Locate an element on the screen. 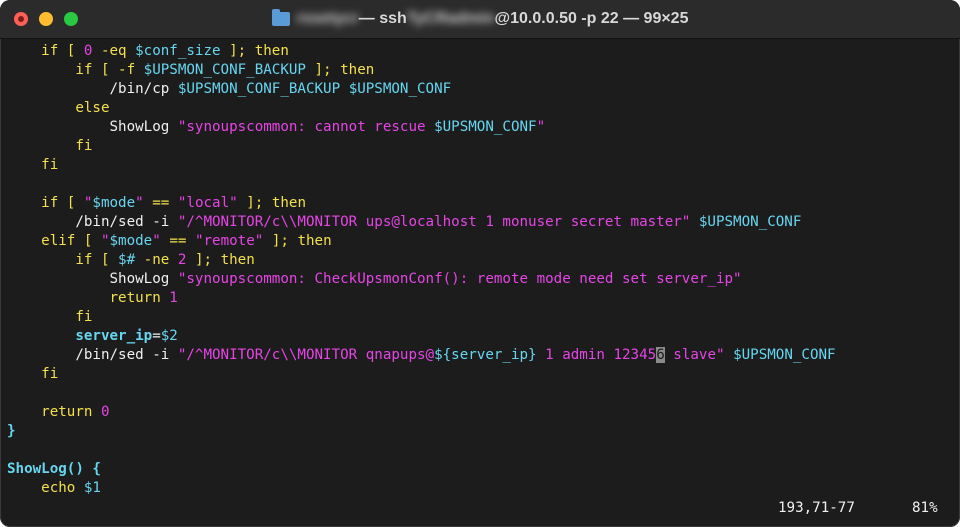 The image size is (960, 527). vim-status-line: 193,71-77 81% is located at coordinates (480, 509).